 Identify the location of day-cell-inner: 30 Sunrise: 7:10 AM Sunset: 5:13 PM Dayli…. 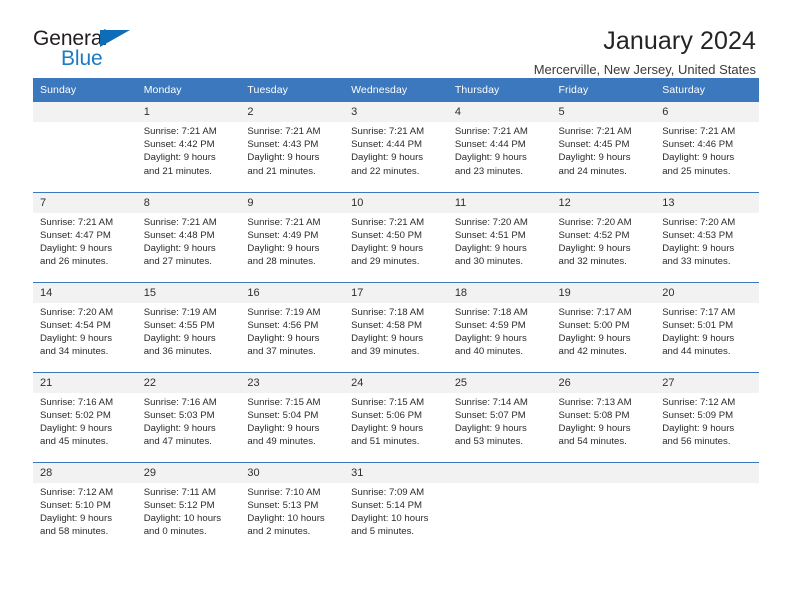
(292, 507).